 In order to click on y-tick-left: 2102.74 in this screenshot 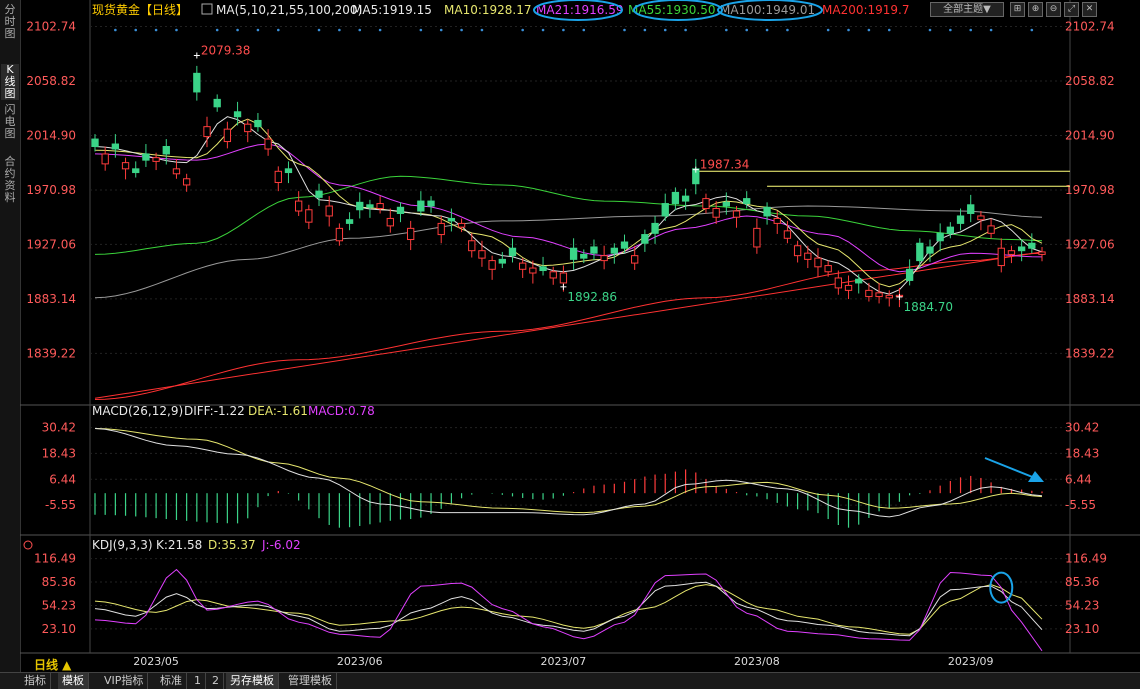, I will do `click(51, 27)`.